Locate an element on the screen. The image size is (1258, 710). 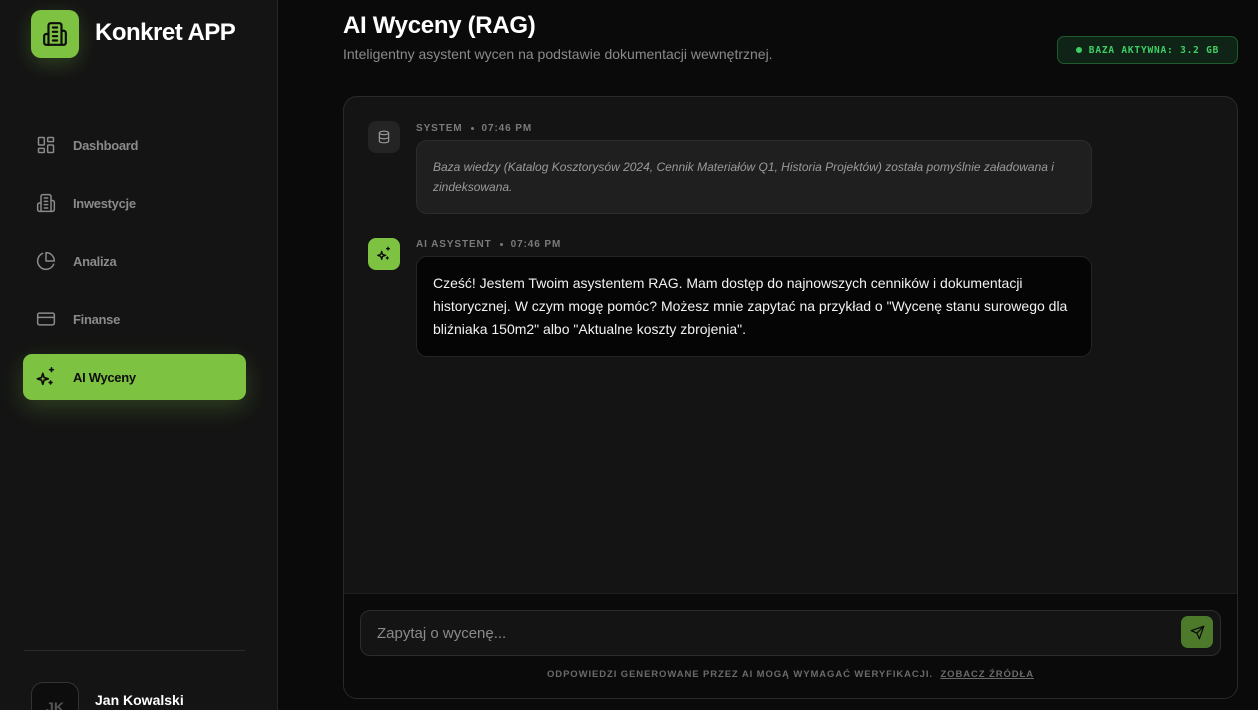
view-sources-link: ZOBACZ ŹRÓDŁA is located at coordinates (987, 674).